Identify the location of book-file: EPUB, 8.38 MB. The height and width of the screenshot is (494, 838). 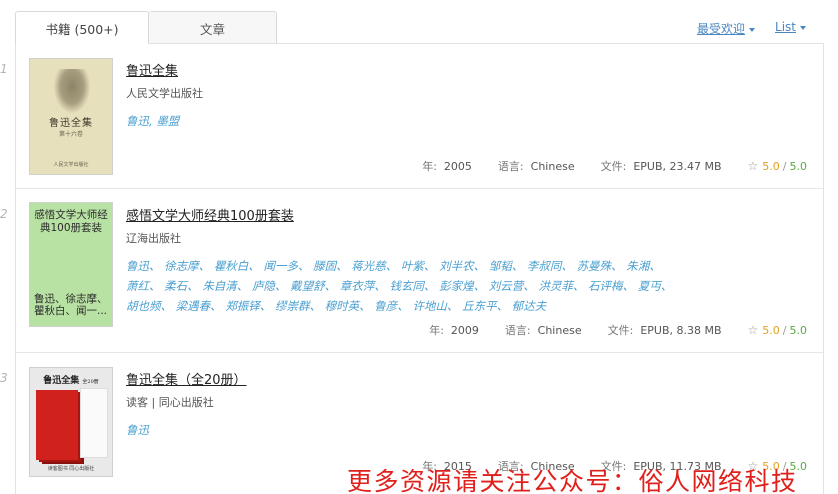
(681, 330).